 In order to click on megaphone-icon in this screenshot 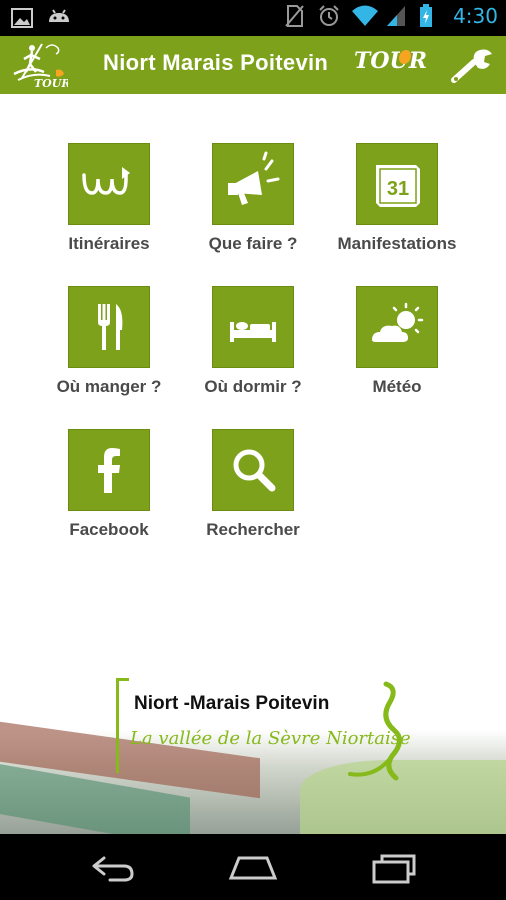, I will do `click(254, 178)`.